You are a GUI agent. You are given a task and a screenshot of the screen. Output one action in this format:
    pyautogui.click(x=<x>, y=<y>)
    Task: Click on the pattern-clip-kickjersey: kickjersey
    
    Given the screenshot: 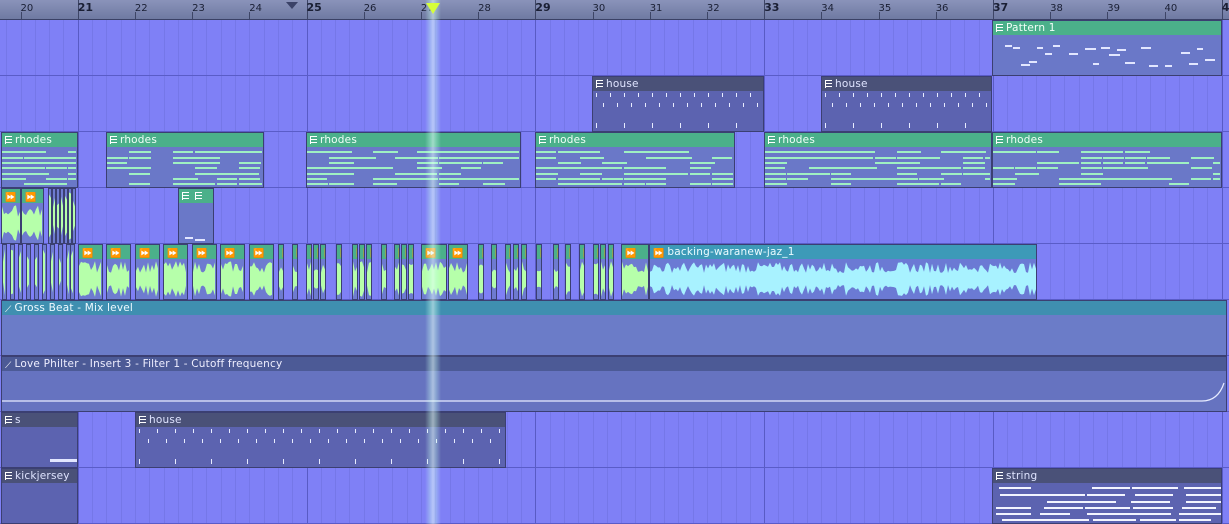 What is the action you would take?
    pyautogui.click(x=39, y=496)
    